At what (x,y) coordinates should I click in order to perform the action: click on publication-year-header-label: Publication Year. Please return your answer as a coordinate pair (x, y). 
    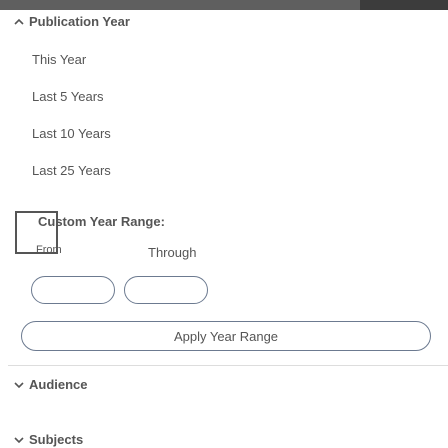
    Looking at the image, I should click on (79, 21).